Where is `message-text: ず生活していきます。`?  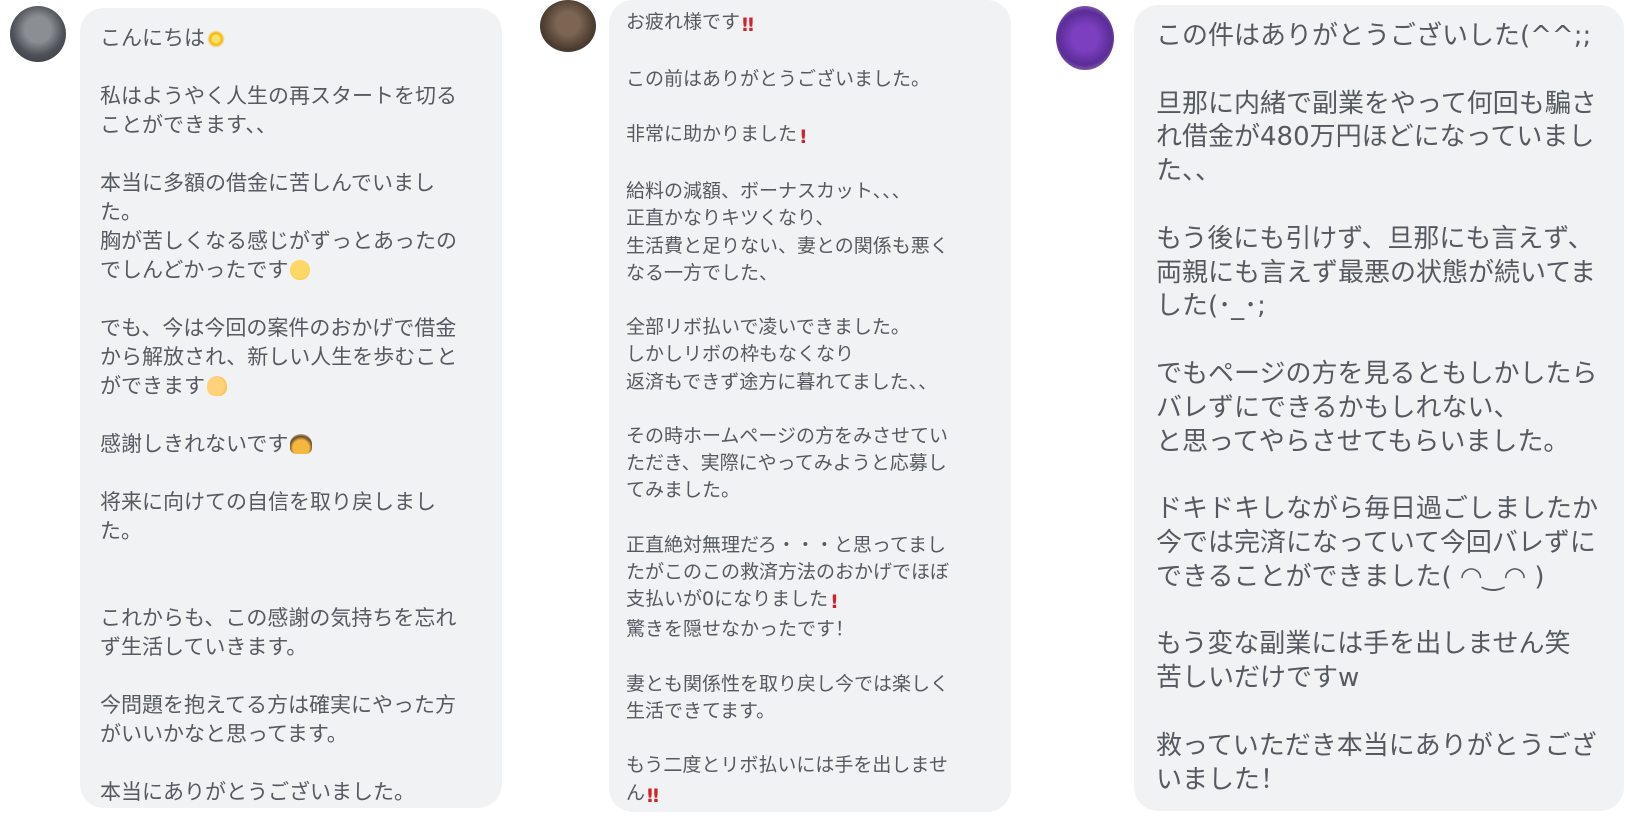
message-text: ず生活していきます。 is located at coordinates (204, 647).